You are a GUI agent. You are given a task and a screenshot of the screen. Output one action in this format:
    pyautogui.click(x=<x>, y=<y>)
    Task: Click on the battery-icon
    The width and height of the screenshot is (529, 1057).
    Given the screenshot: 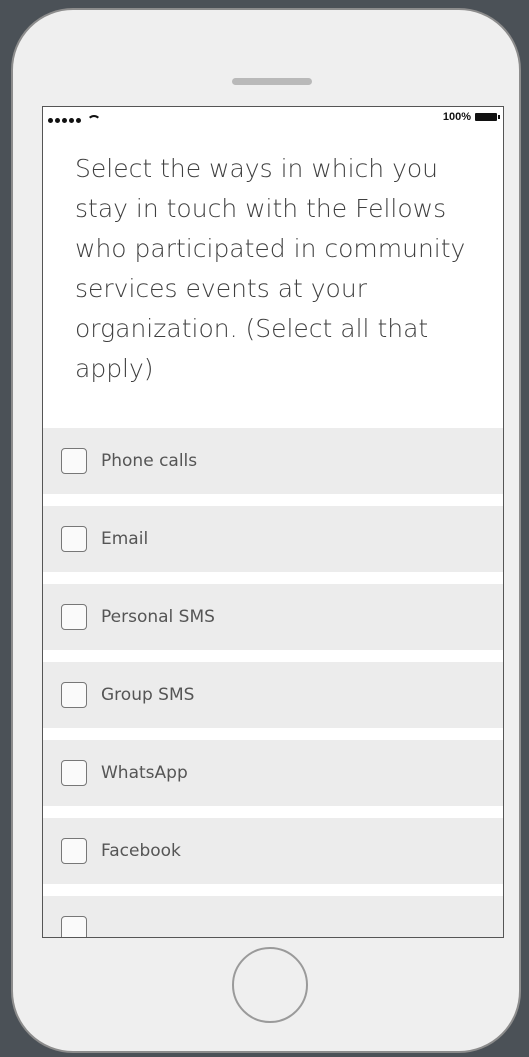 What is the action you would take?
    pyautogui.click(x=487, y=117)
    